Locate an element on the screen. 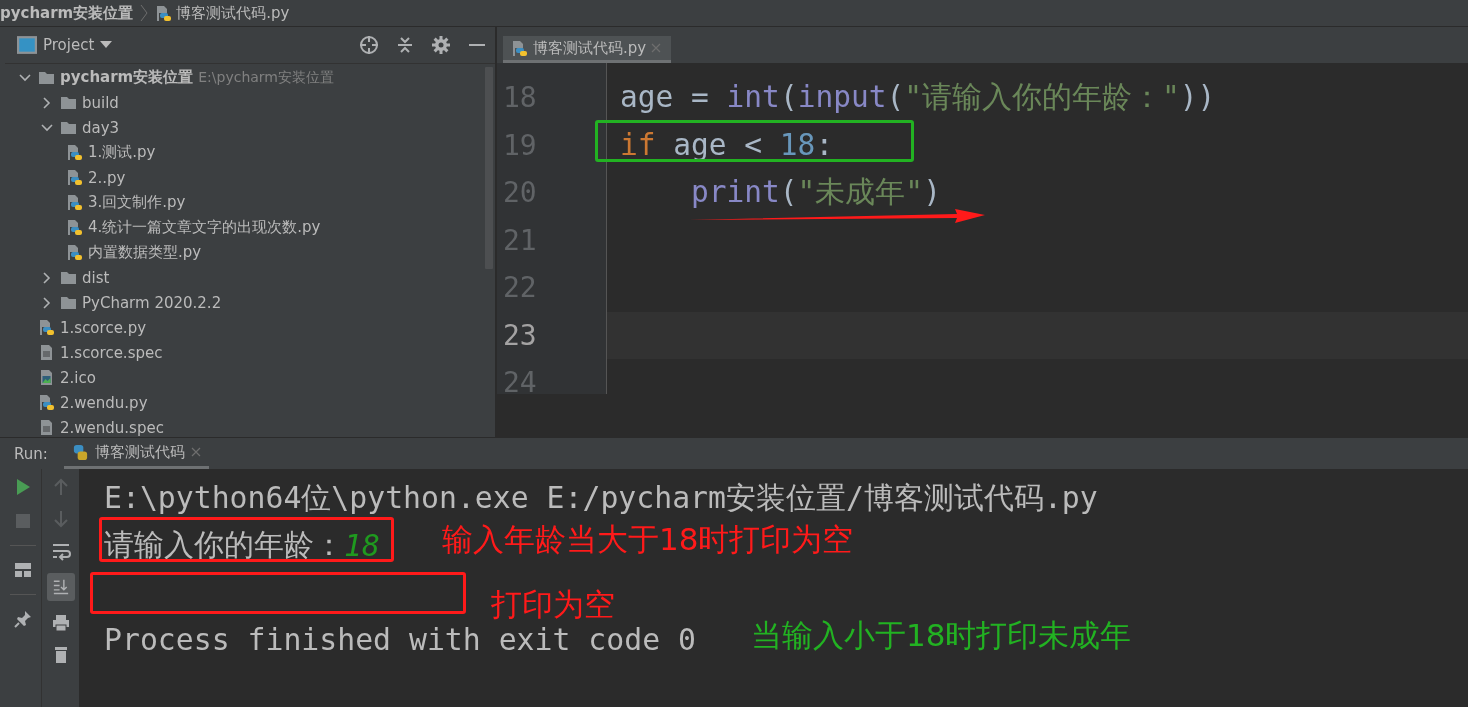  crosshair-icon is located at coordinates (369, 45).